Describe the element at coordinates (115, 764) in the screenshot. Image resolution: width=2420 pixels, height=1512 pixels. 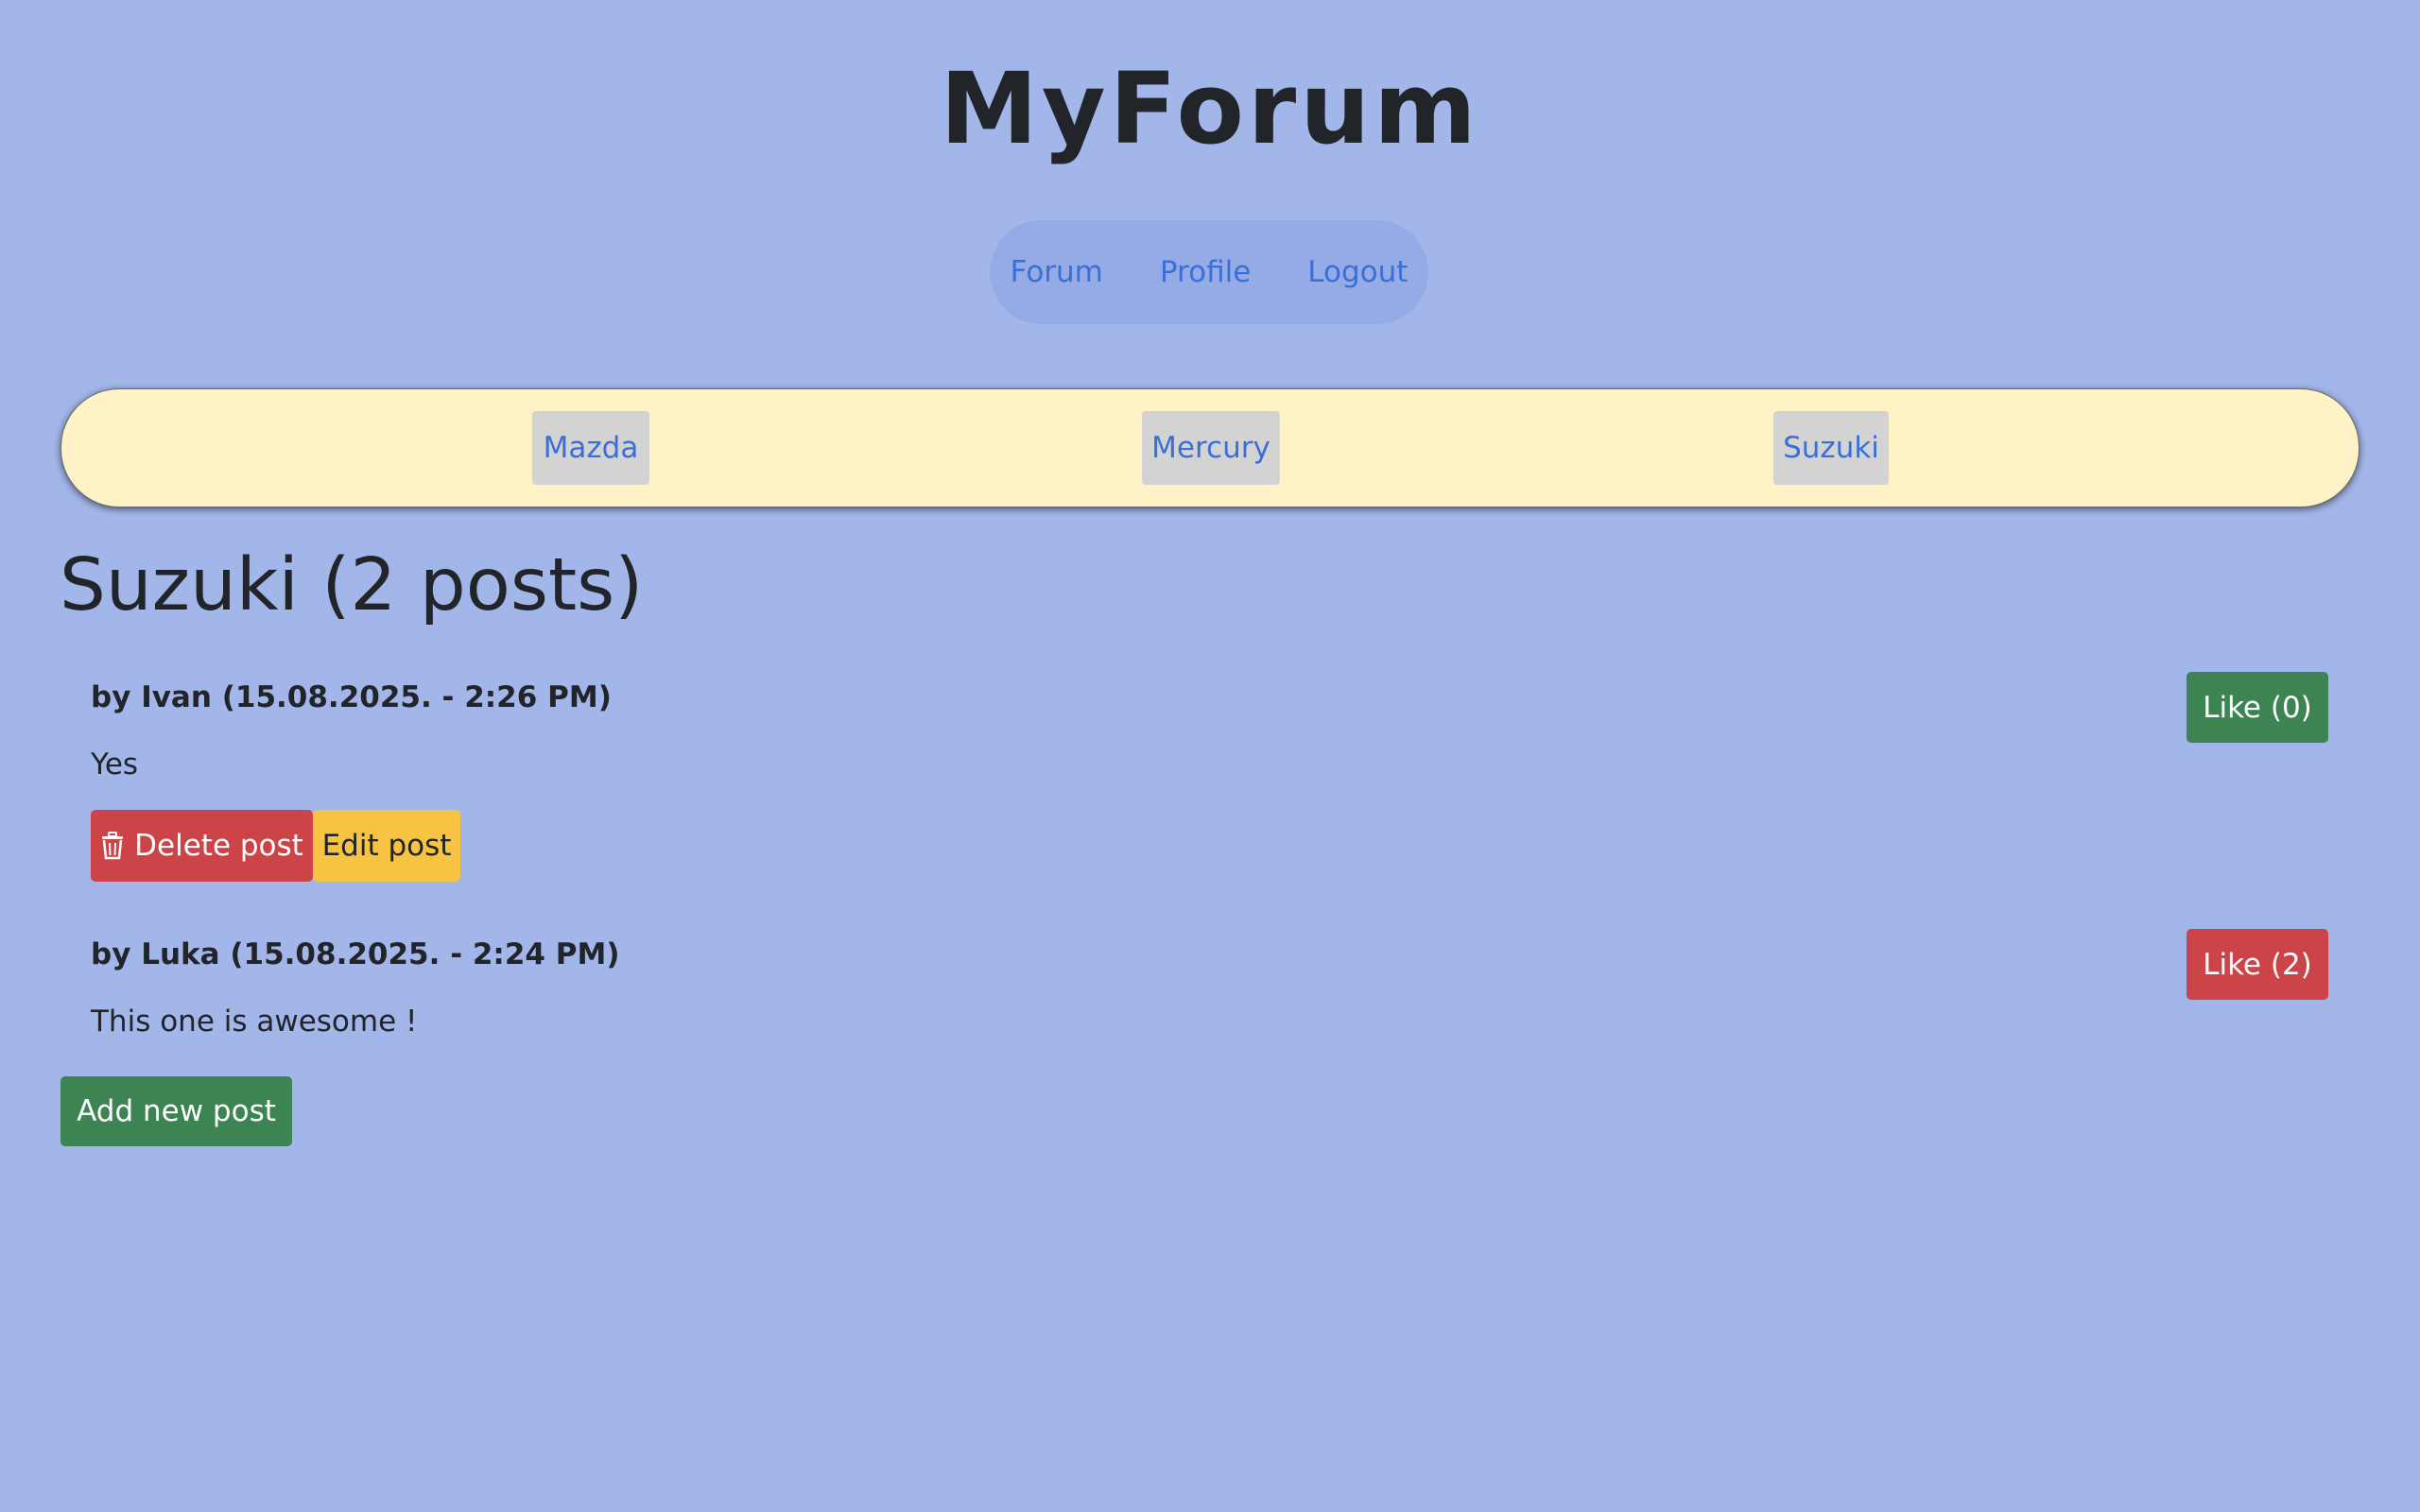
I see `post-body: Yes` at that location.